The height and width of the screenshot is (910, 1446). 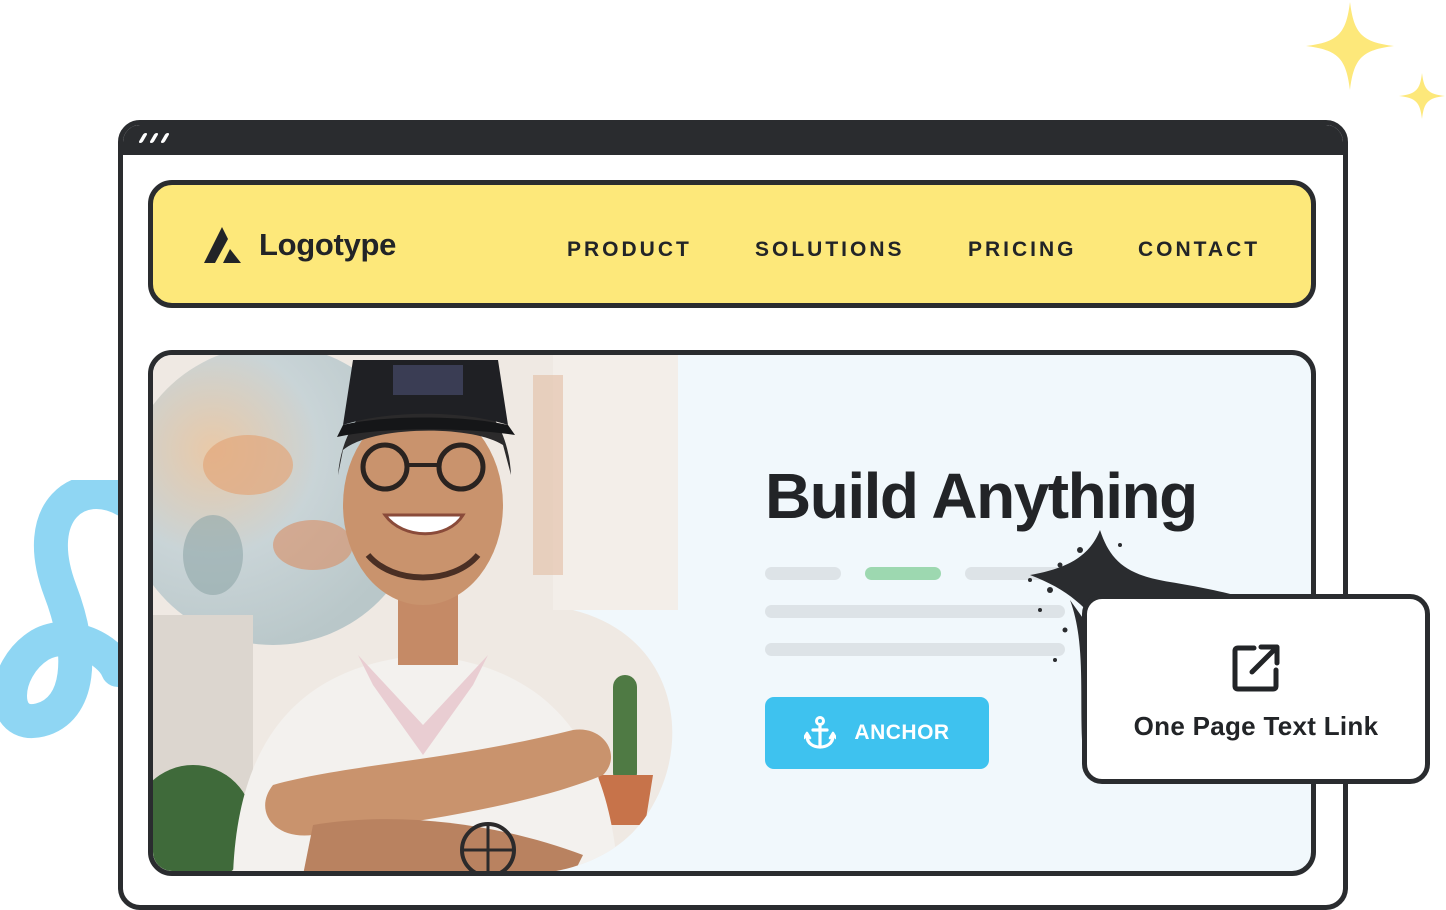 What do you see at coordinates (902, 732) in the screenshot?
I see `anchor-button-label: ANCHOR` at bounding box center [902, 732].